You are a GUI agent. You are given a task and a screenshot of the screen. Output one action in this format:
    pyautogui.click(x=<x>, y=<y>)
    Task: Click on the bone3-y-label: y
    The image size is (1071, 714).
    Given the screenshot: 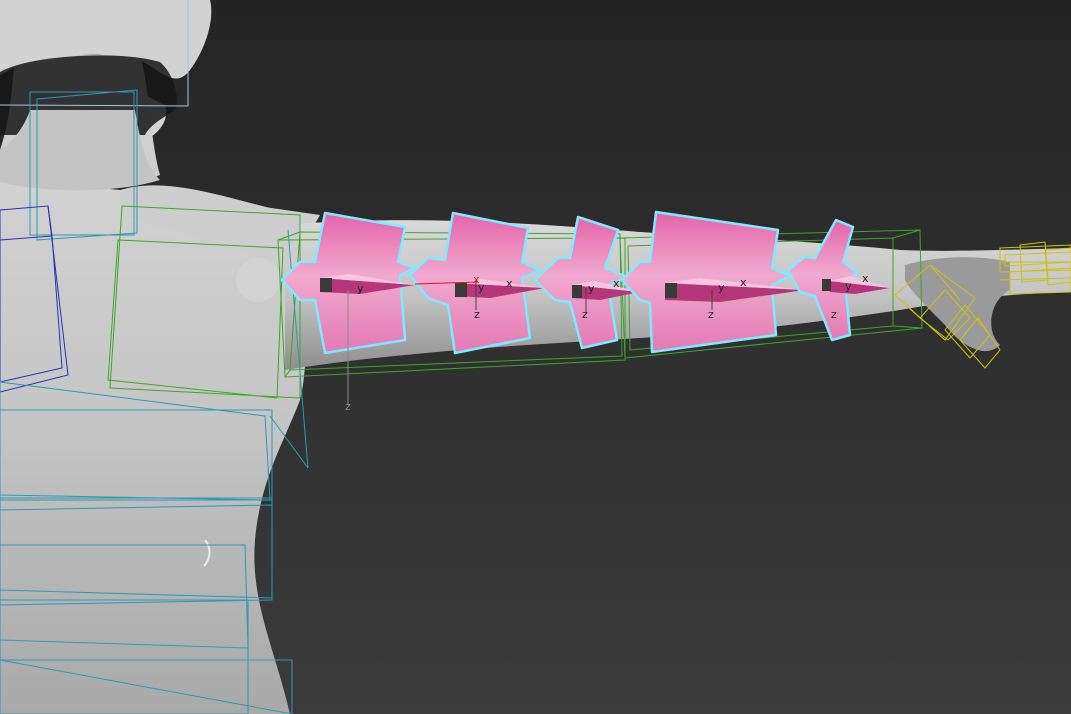 What is the action you would take?
    pyautogui.click(x=591, y=288)
    